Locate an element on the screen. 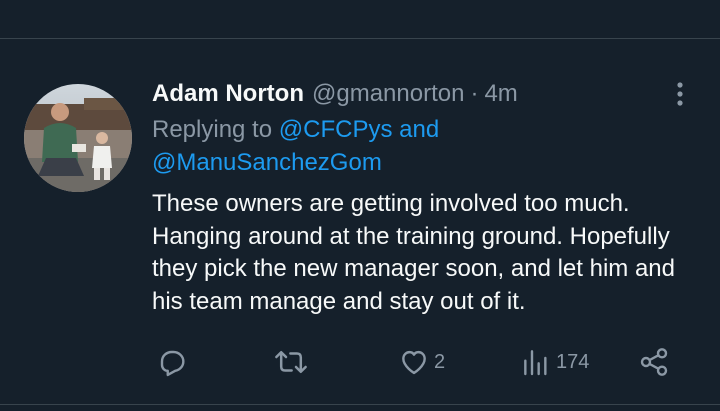  reply-icon is located at coordinates (172, 363).